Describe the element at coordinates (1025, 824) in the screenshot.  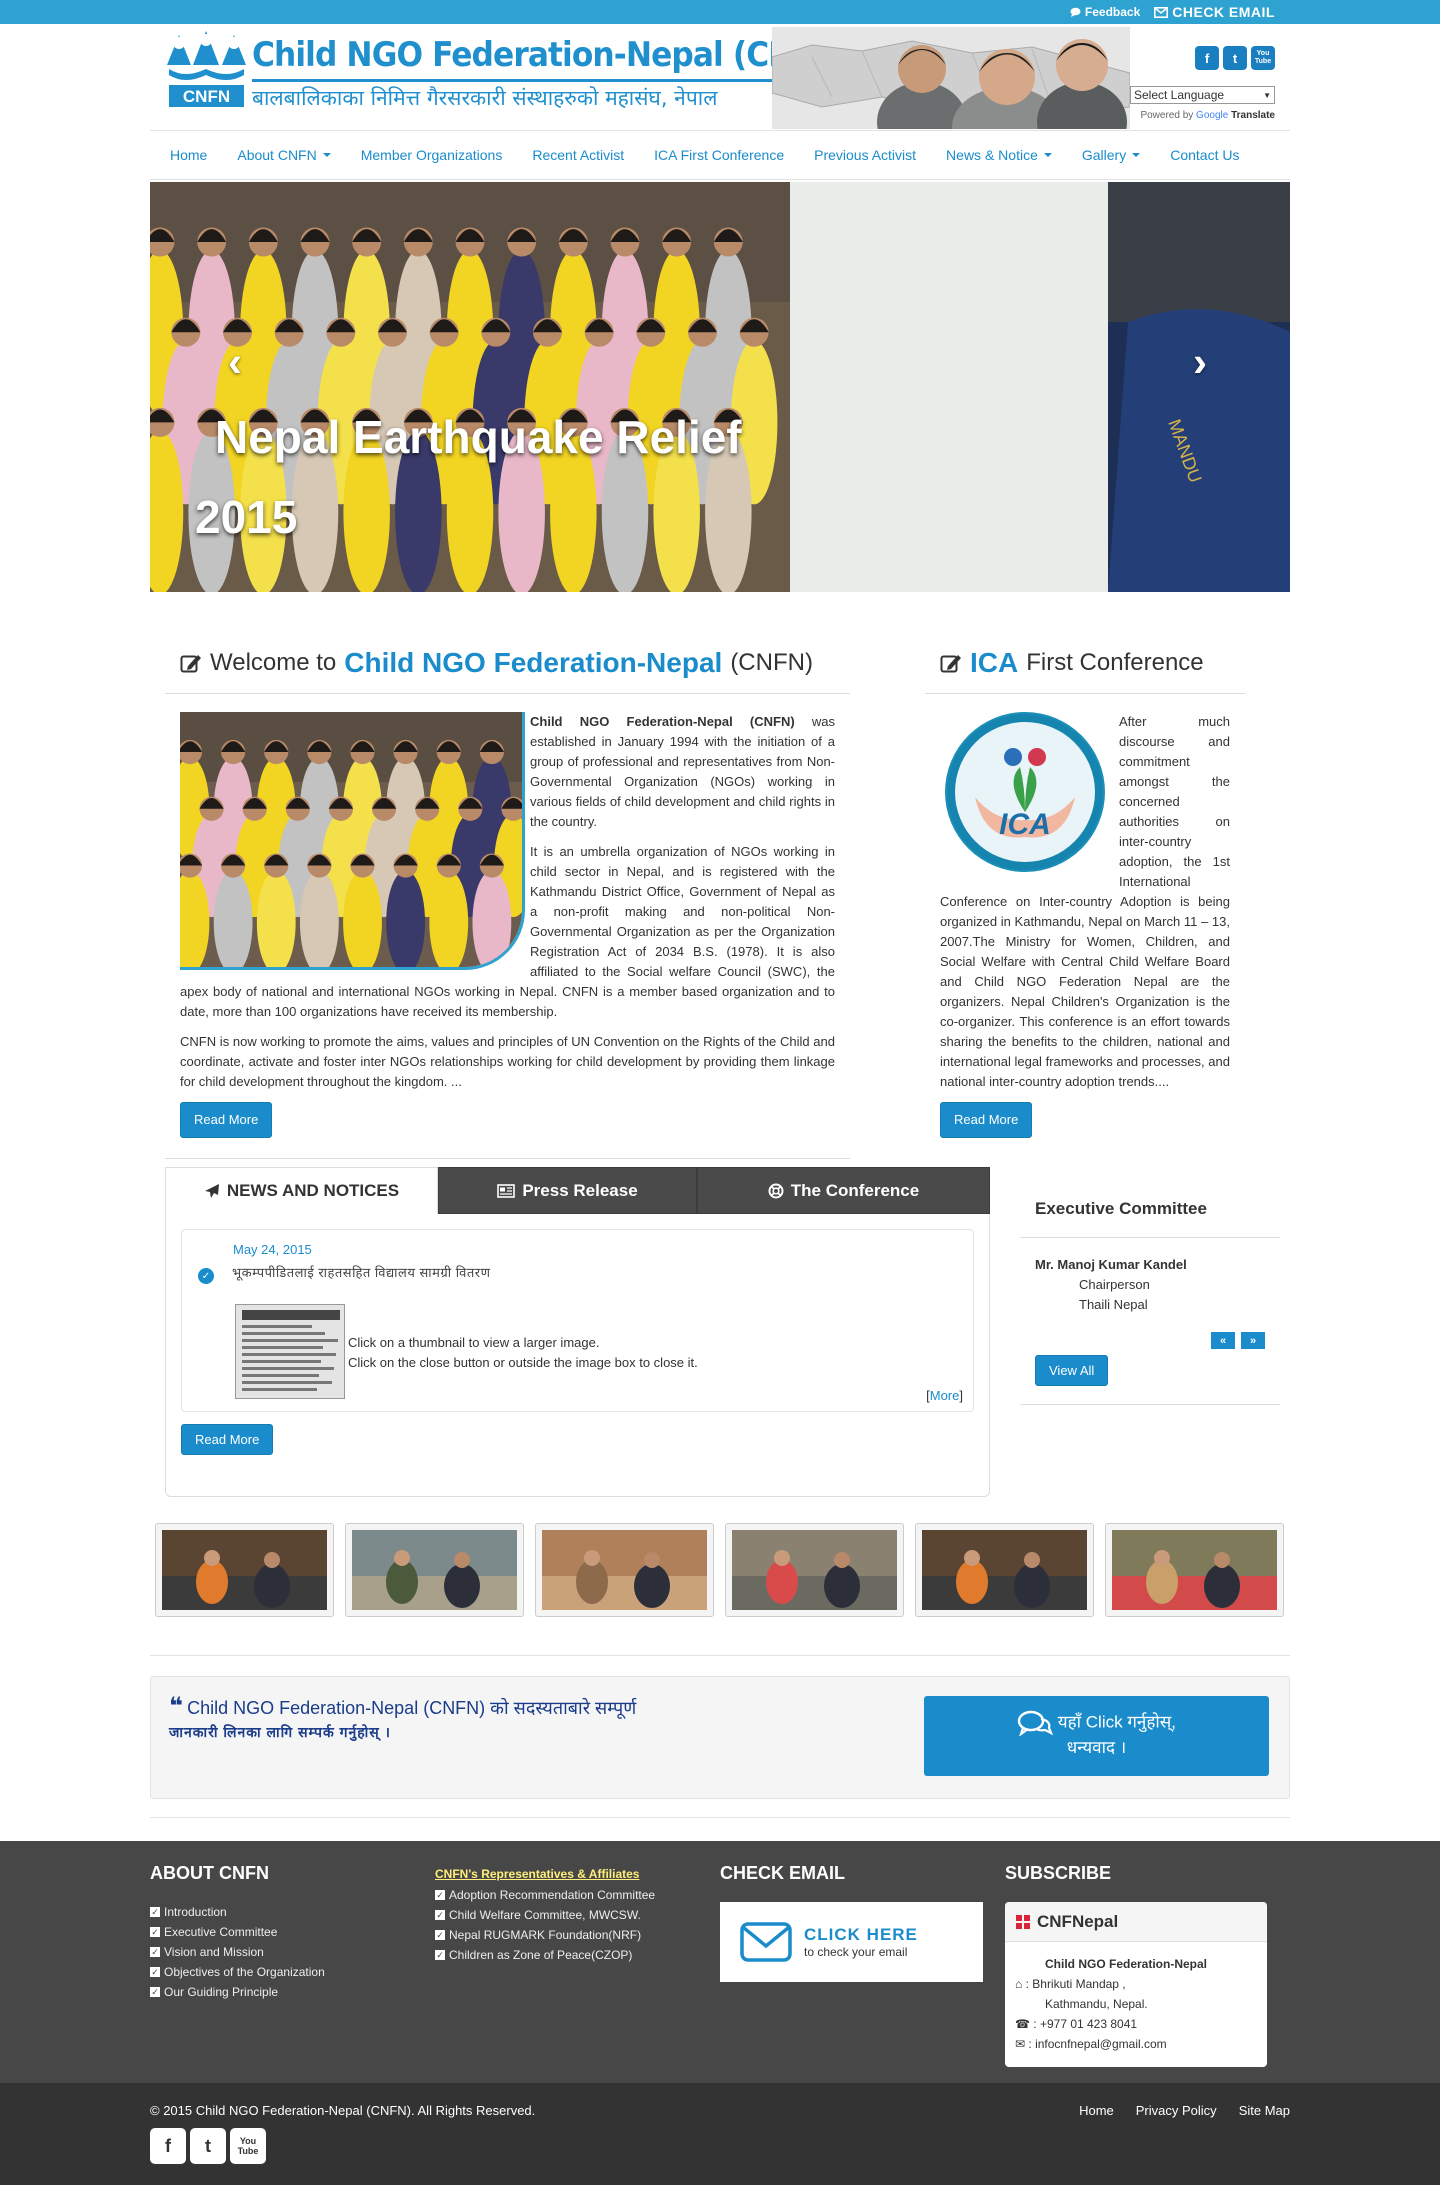
I see `svg-text: ICA` at that location.